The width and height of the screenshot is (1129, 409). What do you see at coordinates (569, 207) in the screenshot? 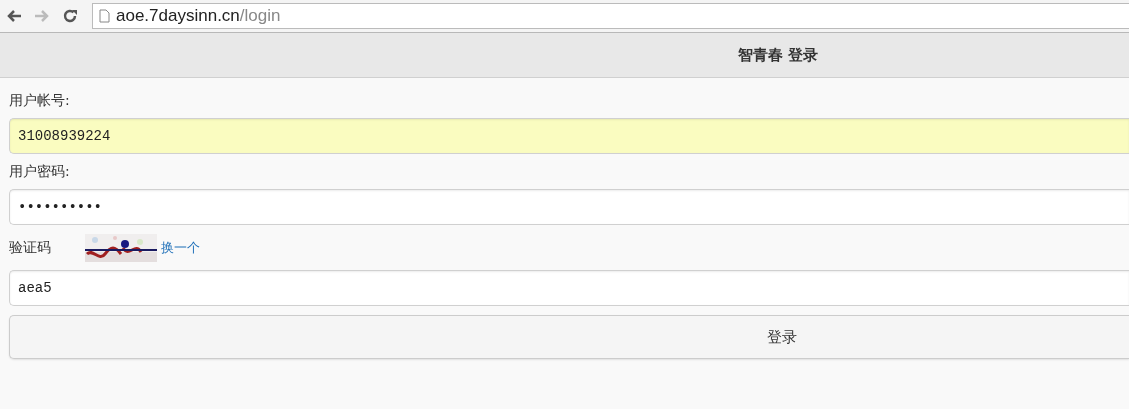
I see `input-field: ••••••••••` at bounding box center [569, 207].